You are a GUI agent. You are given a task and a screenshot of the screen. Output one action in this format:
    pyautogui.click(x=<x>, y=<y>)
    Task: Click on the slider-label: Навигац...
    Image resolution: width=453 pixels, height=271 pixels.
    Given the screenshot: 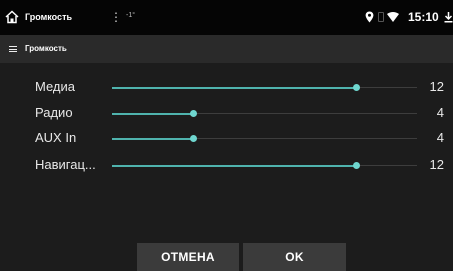 What is the action you would take?
    pyautogui.click(x=65, y=164)
    